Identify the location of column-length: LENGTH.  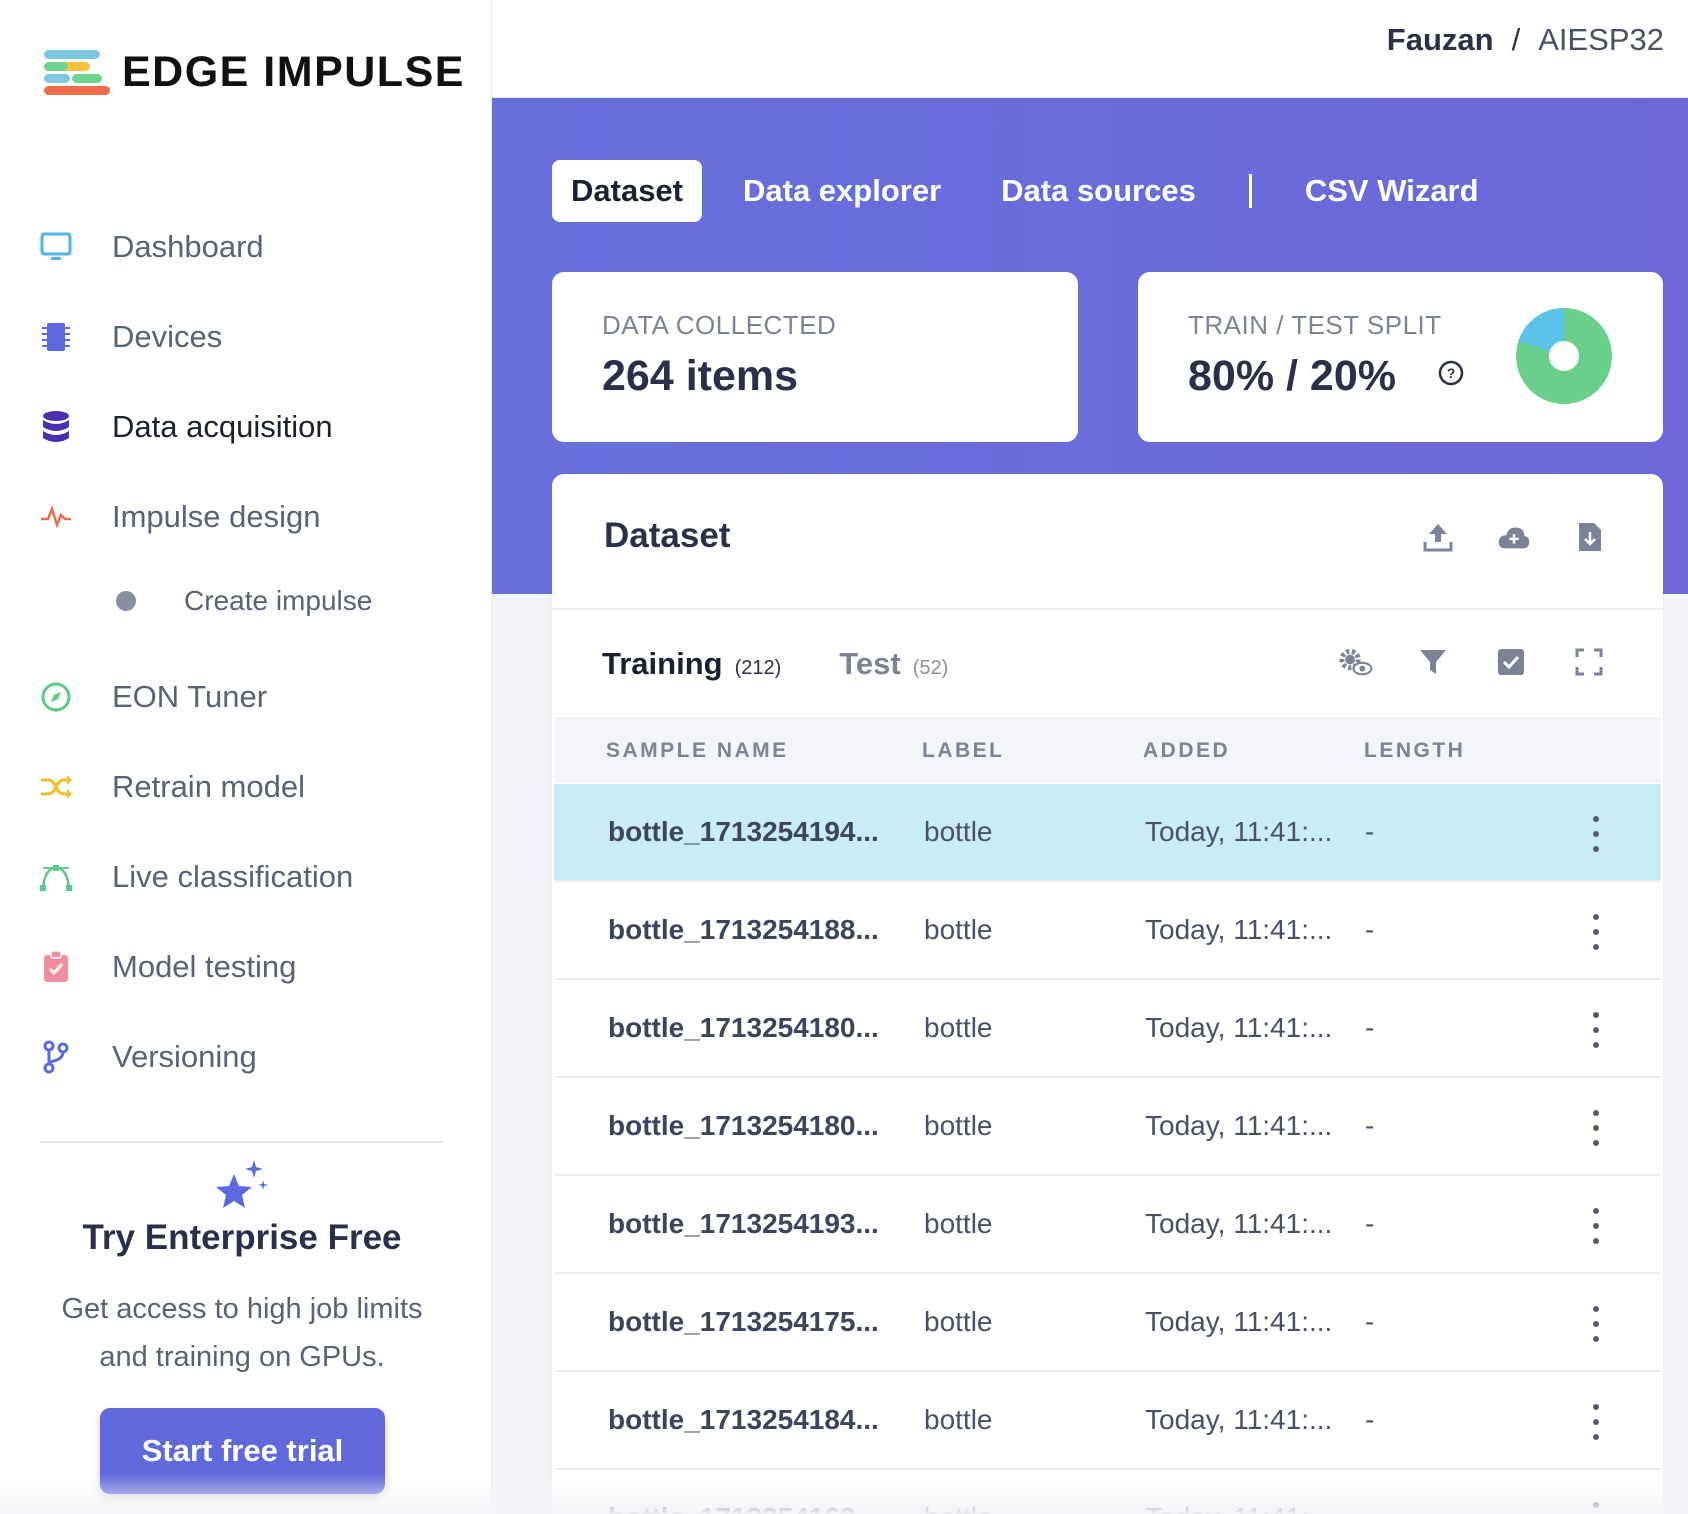
(1414, 751).